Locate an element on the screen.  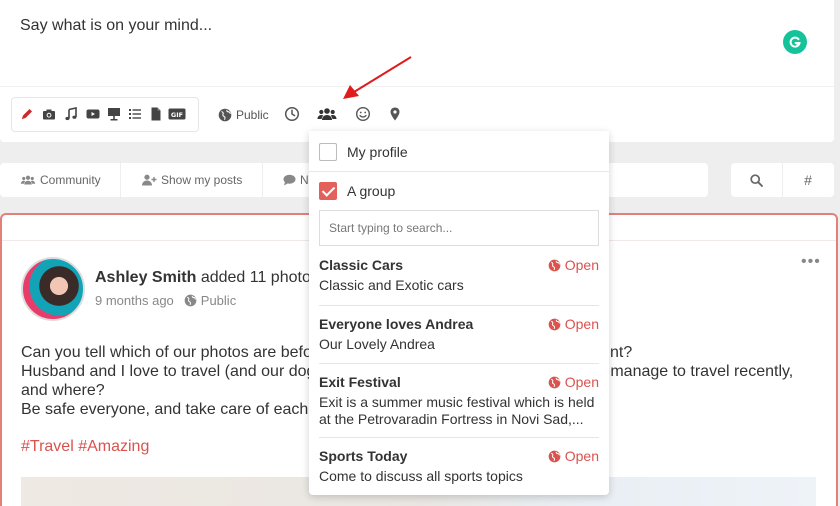
hashtag-button: # is located at coordinates (807, 180).